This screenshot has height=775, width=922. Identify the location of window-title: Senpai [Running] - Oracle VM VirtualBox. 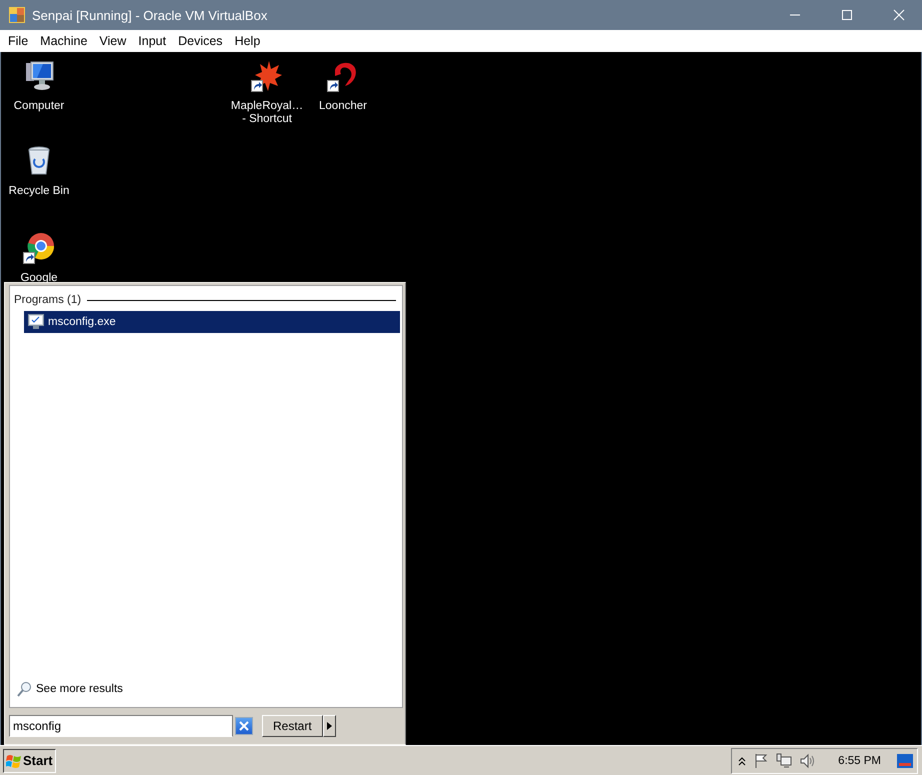
(150, 15).